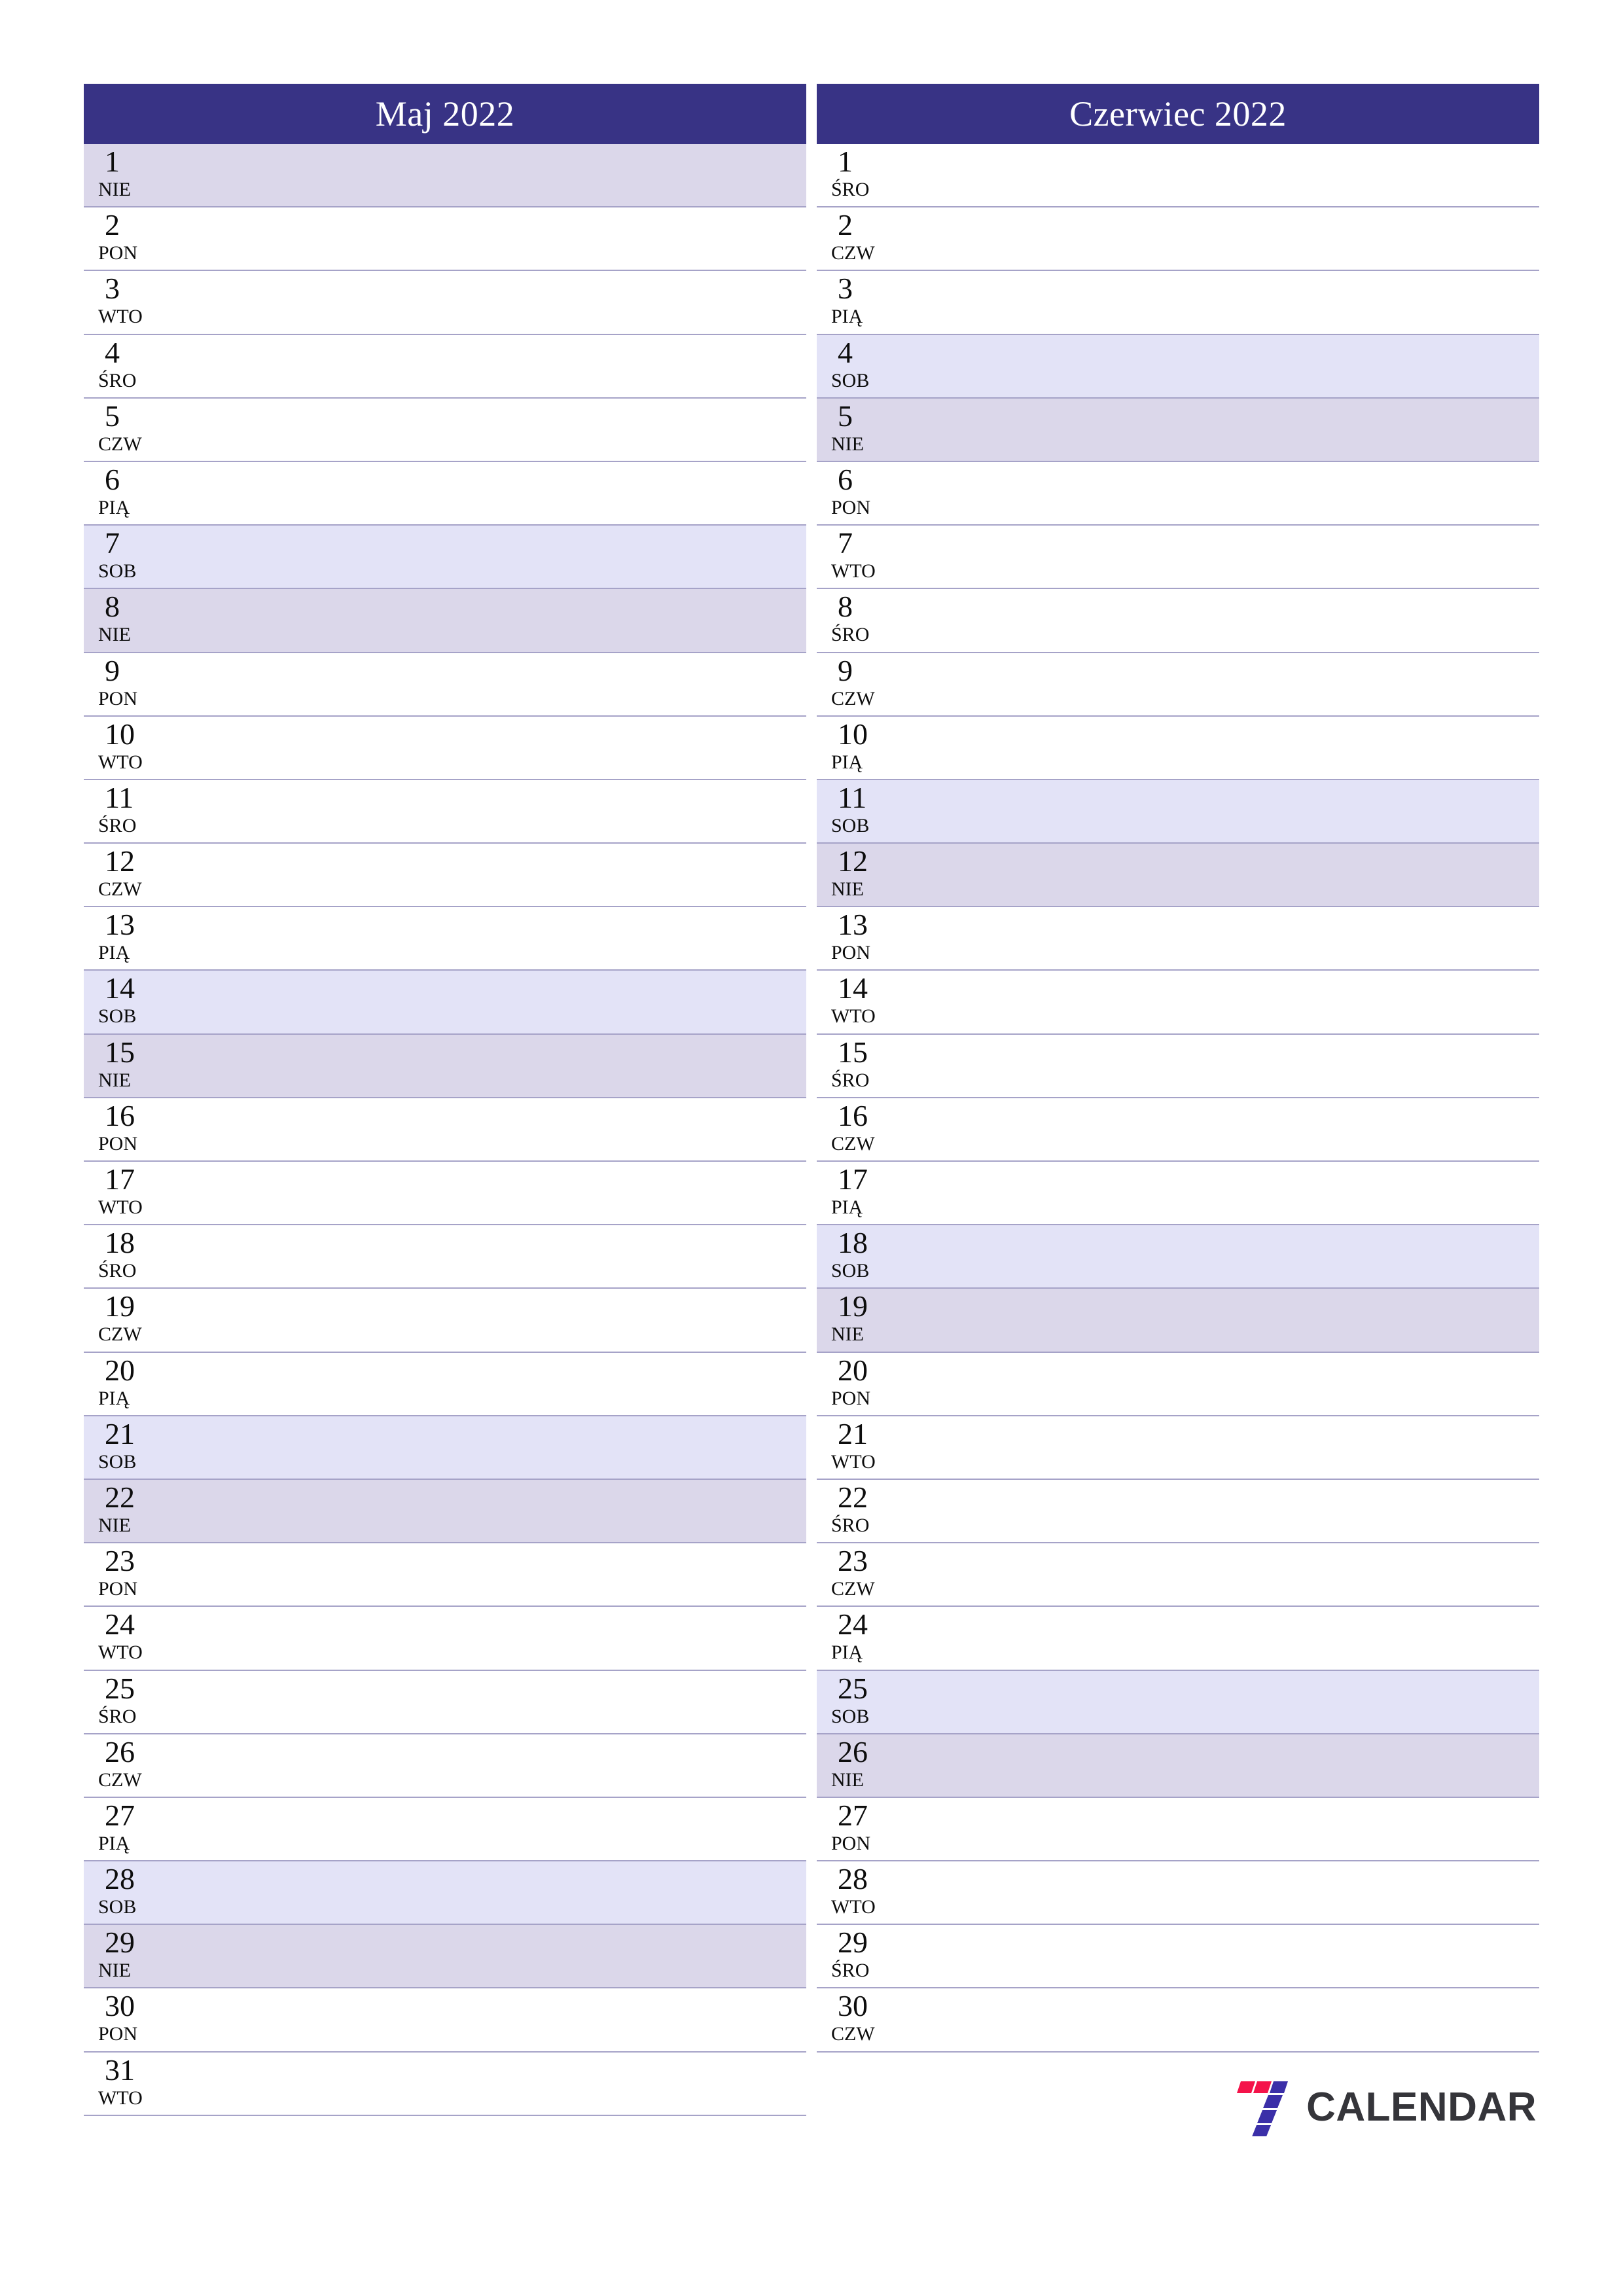 This screenshot has width=1623, height=2296. Describe the element at coordinates (120, 1115) in the screenshot. I see `day-number: 16` at that location.